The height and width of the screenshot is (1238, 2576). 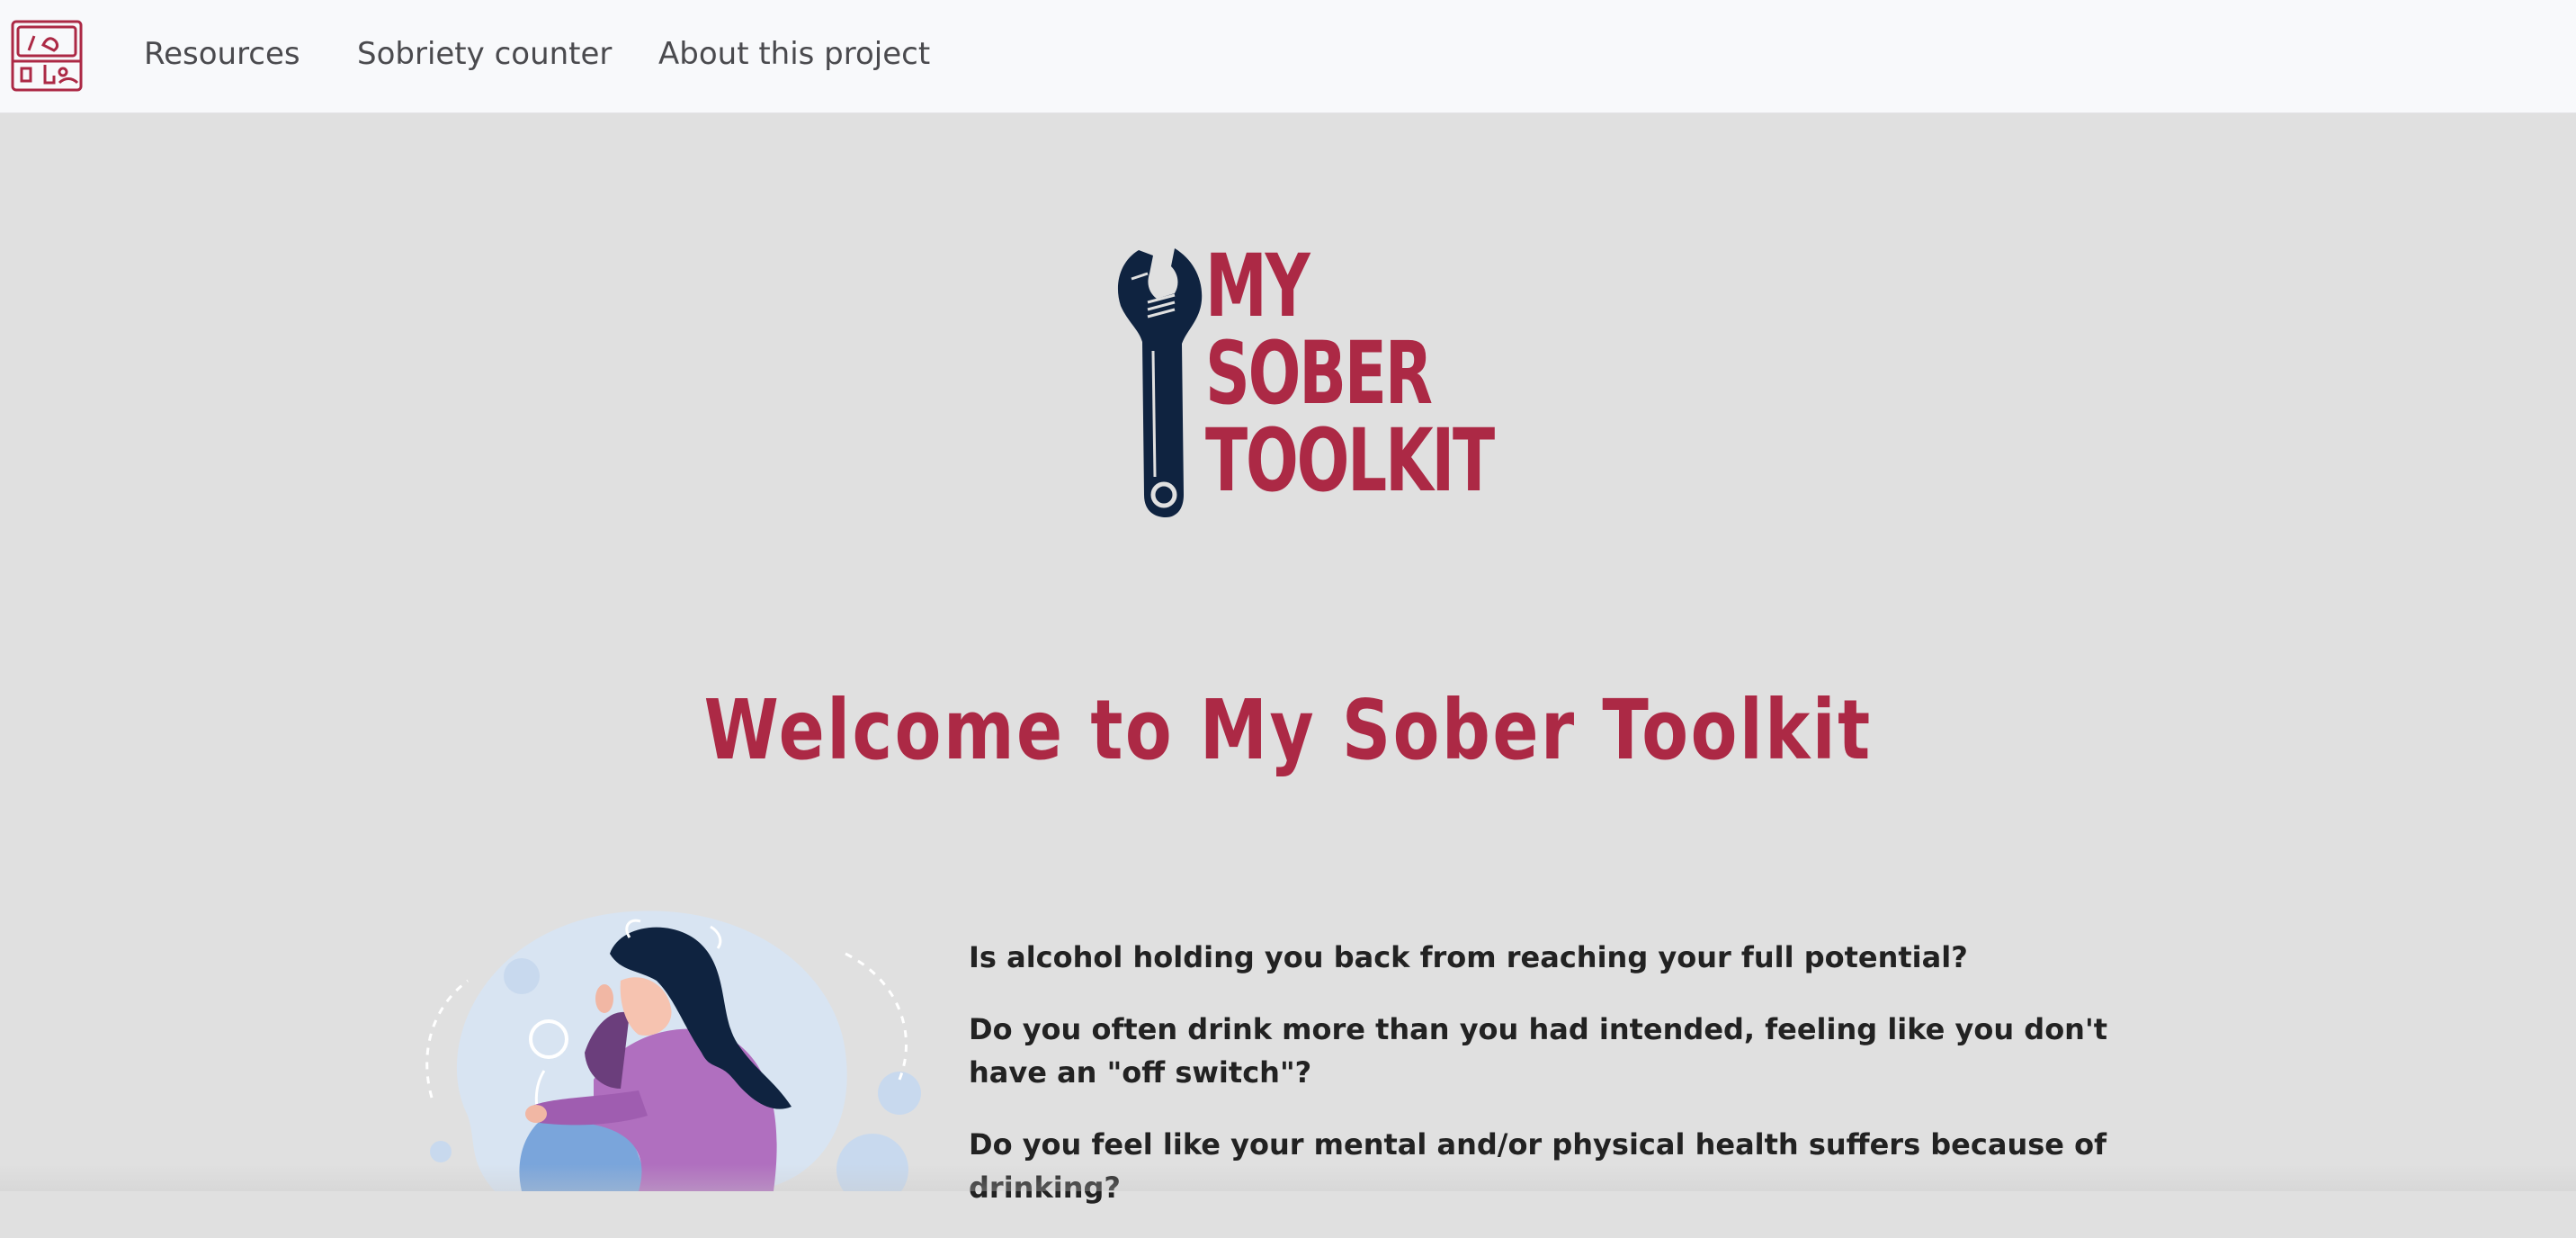 I want to click on home-logo-link, so click(x=47, y=56).